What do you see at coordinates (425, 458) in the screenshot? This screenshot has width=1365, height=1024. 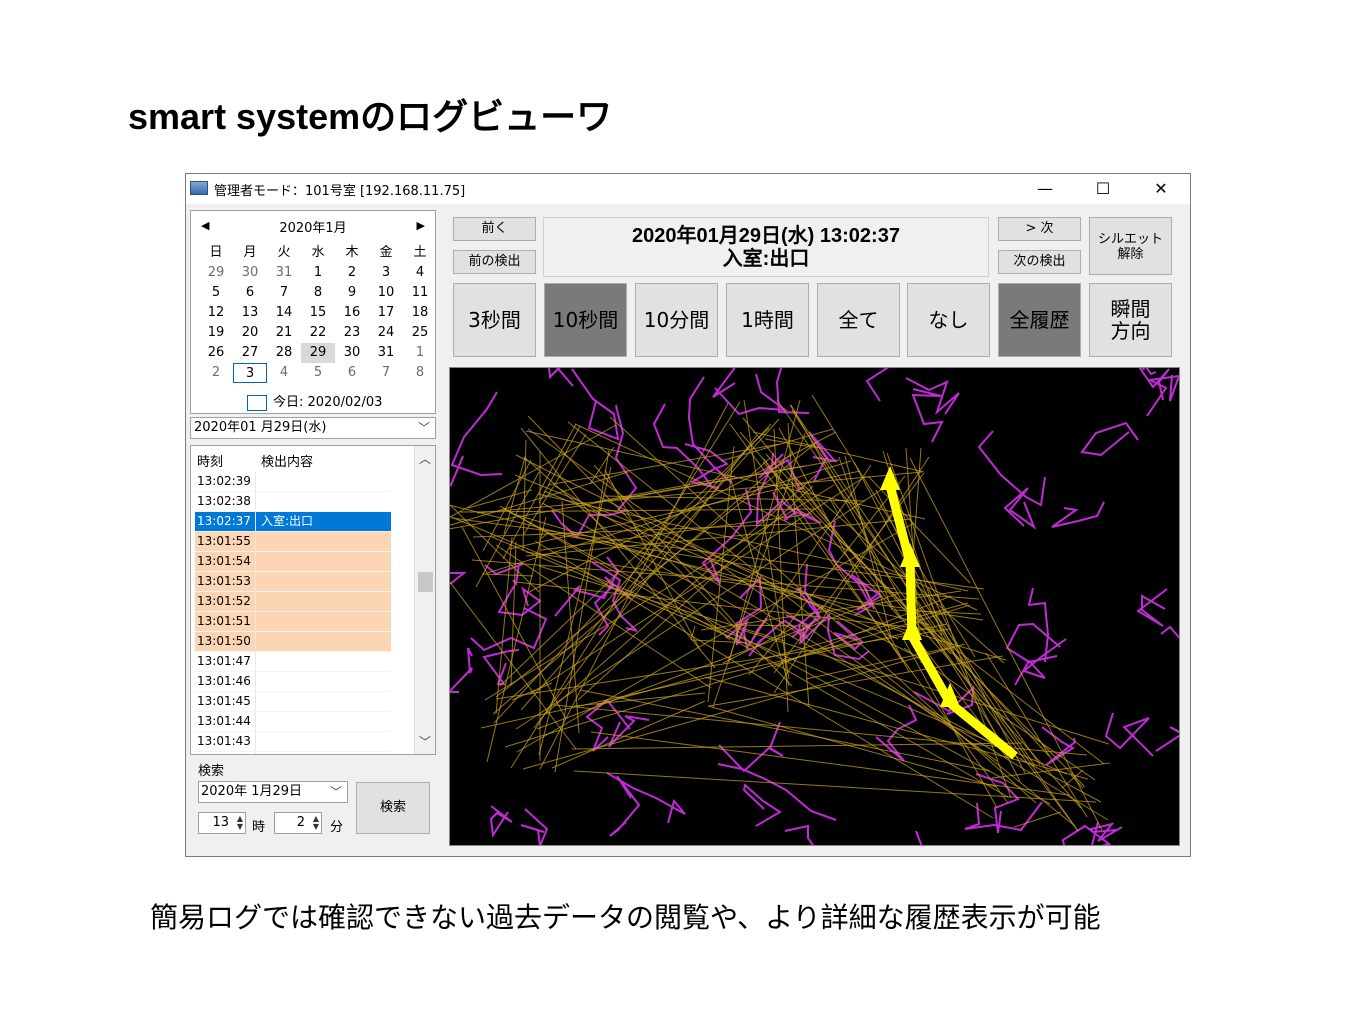 I see `scroll-up-icon: ︿` at bounding box center [425, 458].